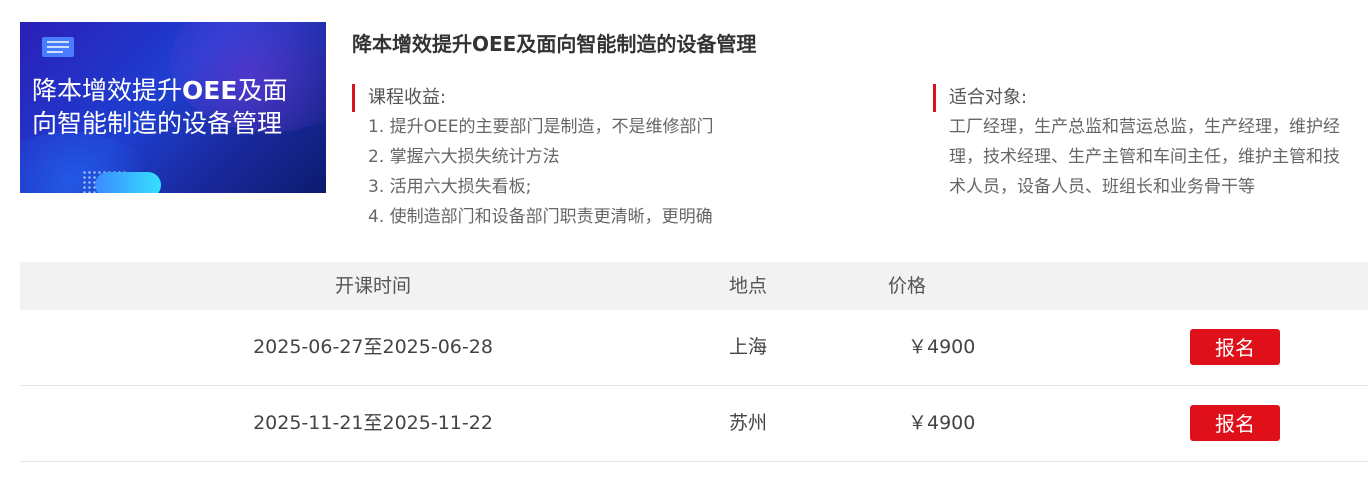 This screenshot has width=1368, height=480. I want to click on course-benefits-heading: 课程收益:, so click(572, 98).